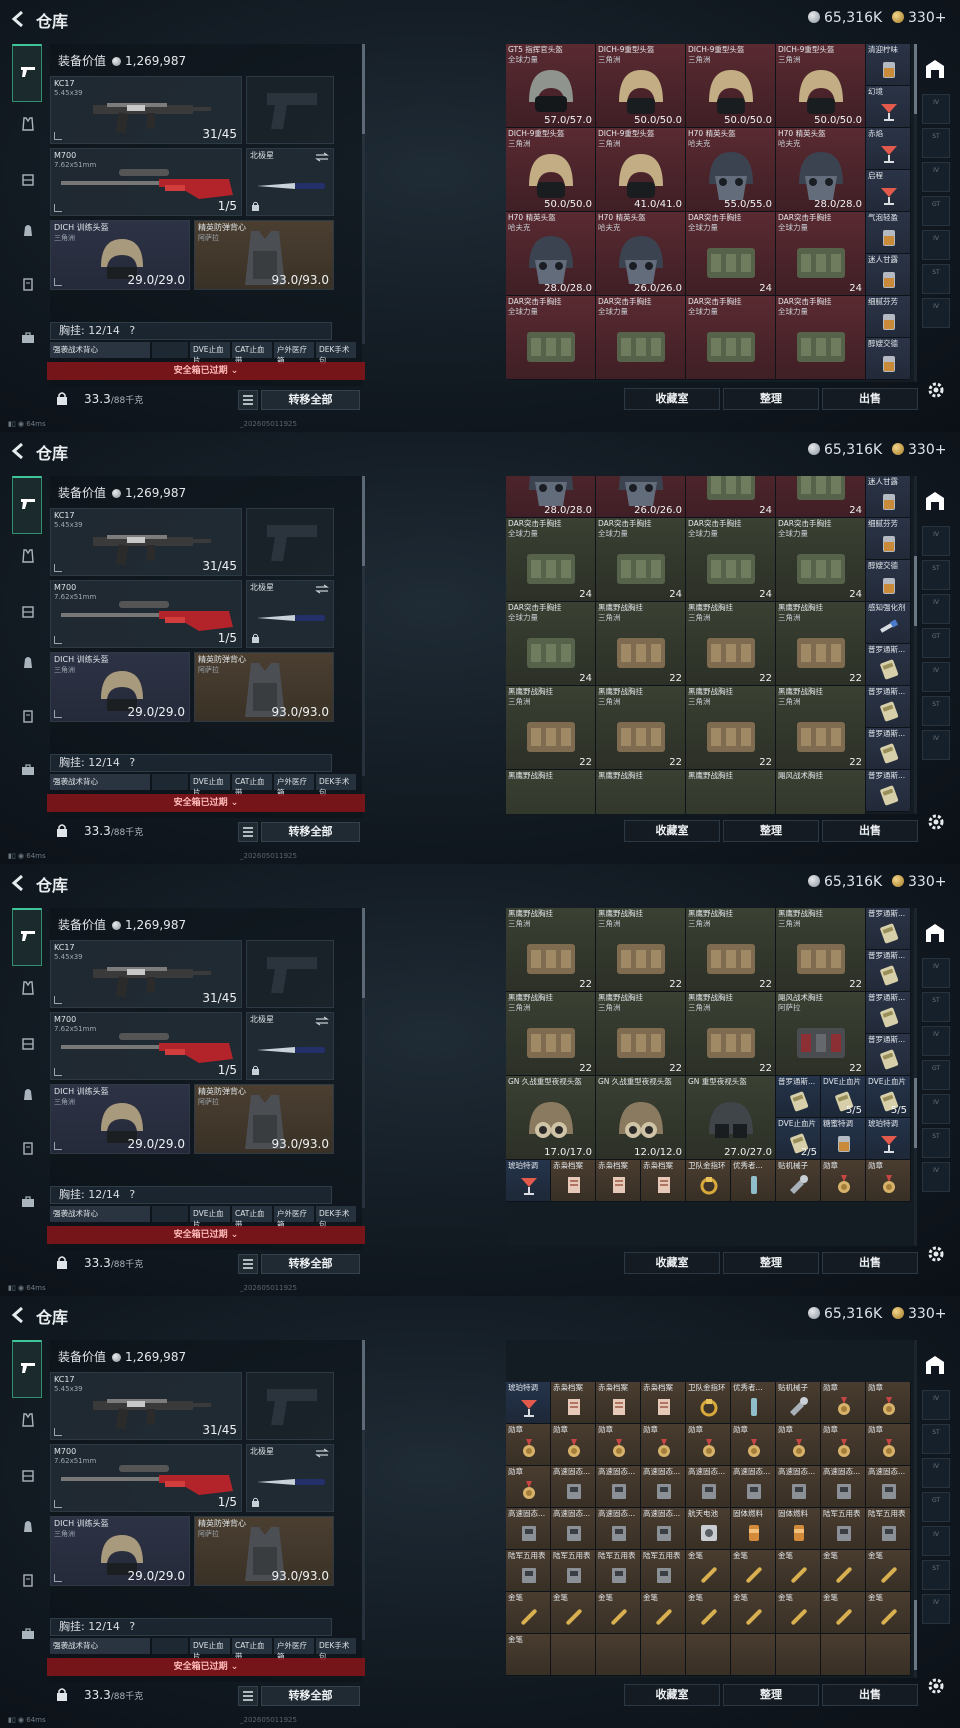 This screenshot has height=1728, width=960. I want to click on stash-item: 琥珀特调, so click(888, 1139).